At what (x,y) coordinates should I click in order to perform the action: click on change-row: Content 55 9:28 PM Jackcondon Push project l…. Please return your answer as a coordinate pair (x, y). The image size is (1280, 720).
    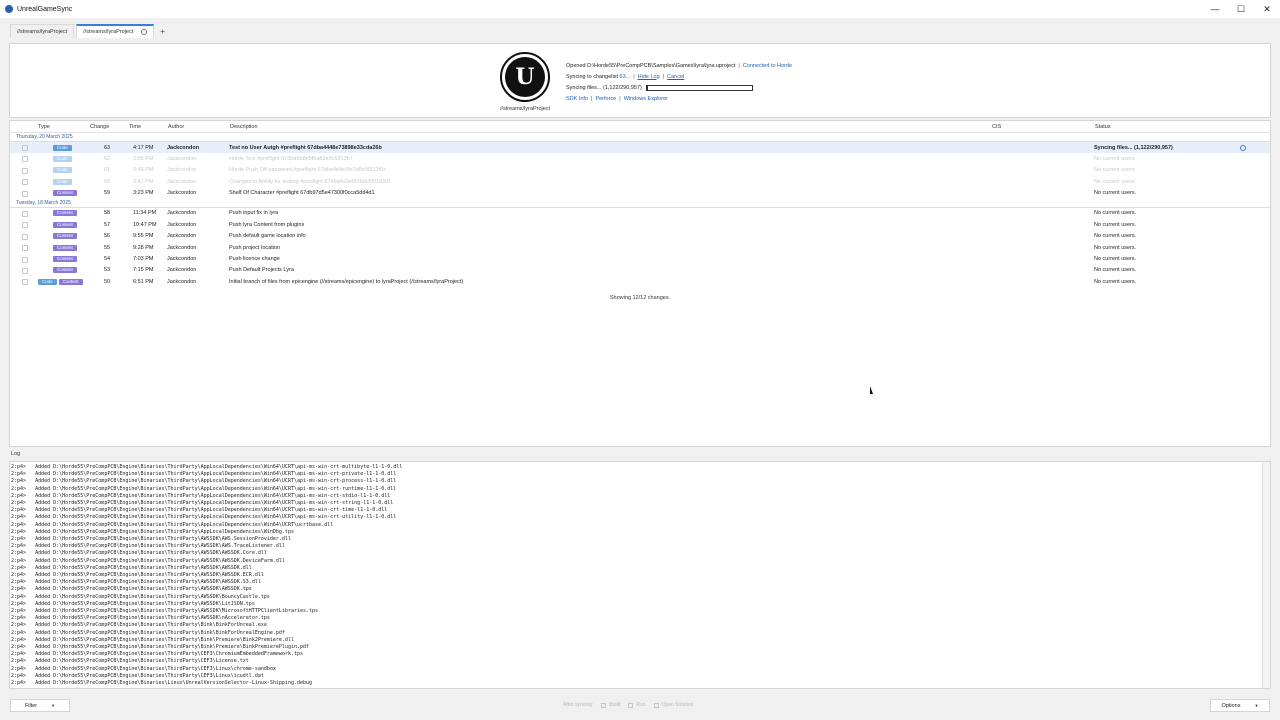
    Looking at the image, I should click on (640, 247).